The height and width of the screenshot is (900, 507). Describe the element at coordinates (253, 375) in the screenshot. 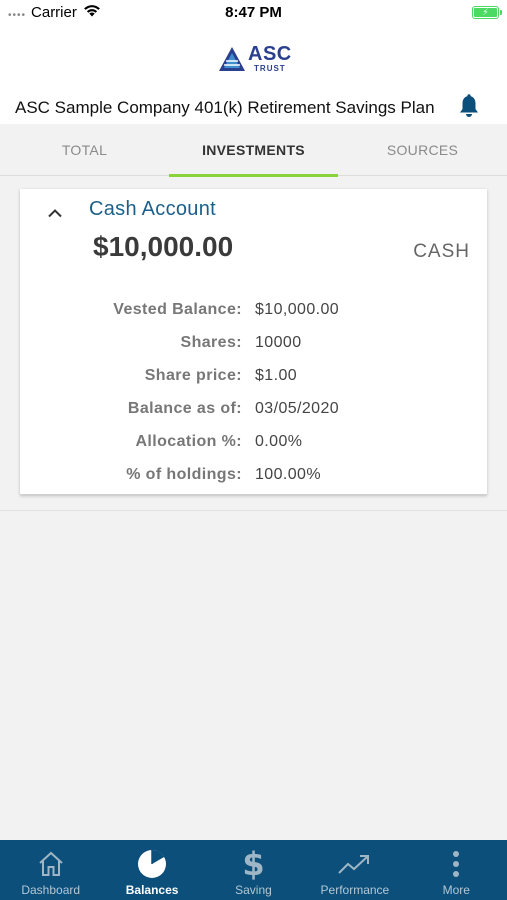

I see `detail-row-share-price: Share price: $1.00` at that location.